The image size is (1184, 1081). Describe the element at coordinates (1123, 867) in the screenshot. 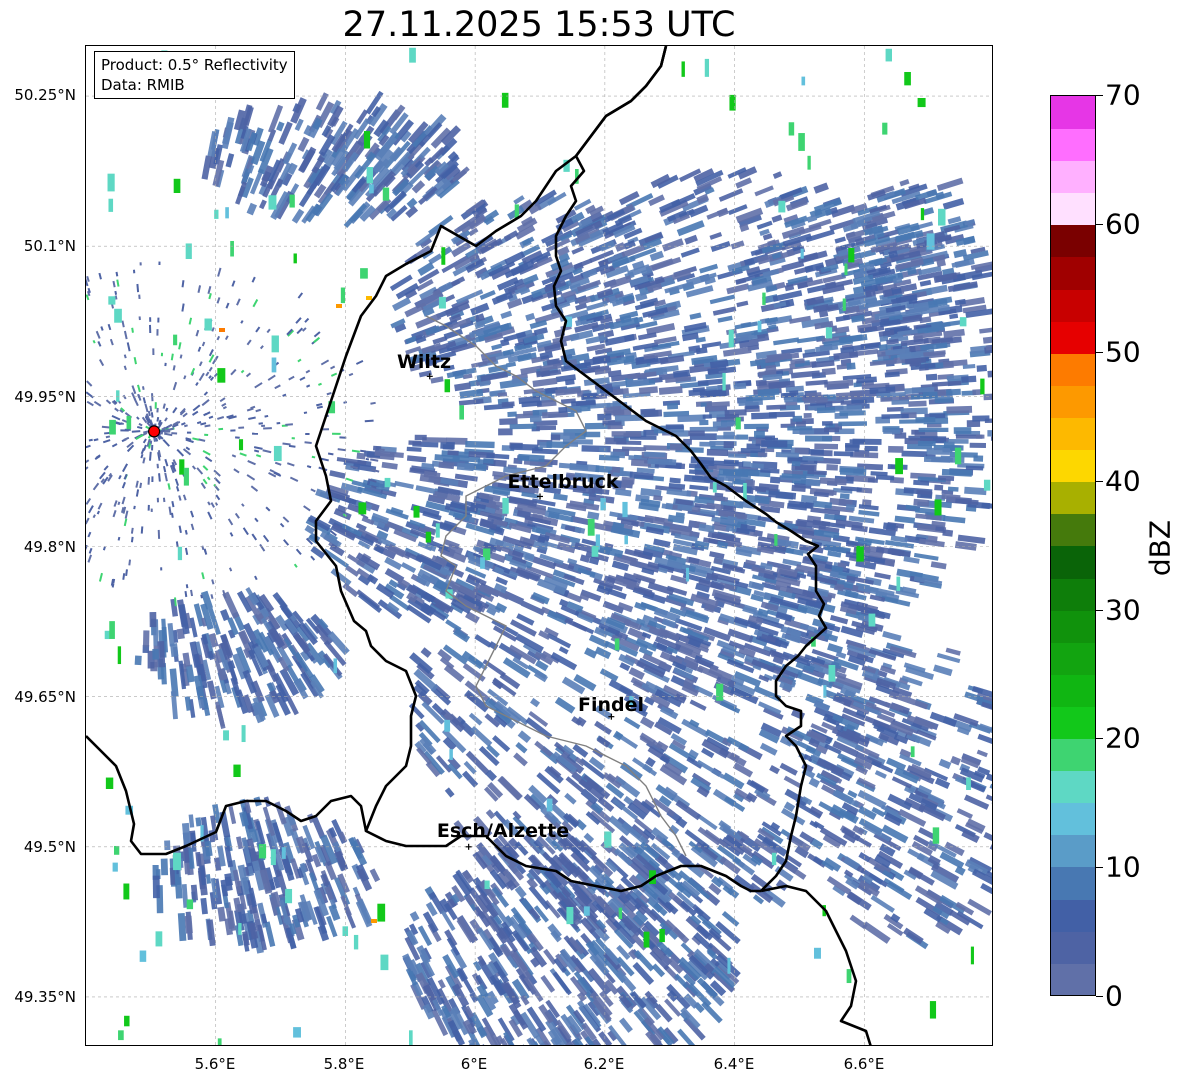

I see `colorbar-tick-label: 10` at that location.